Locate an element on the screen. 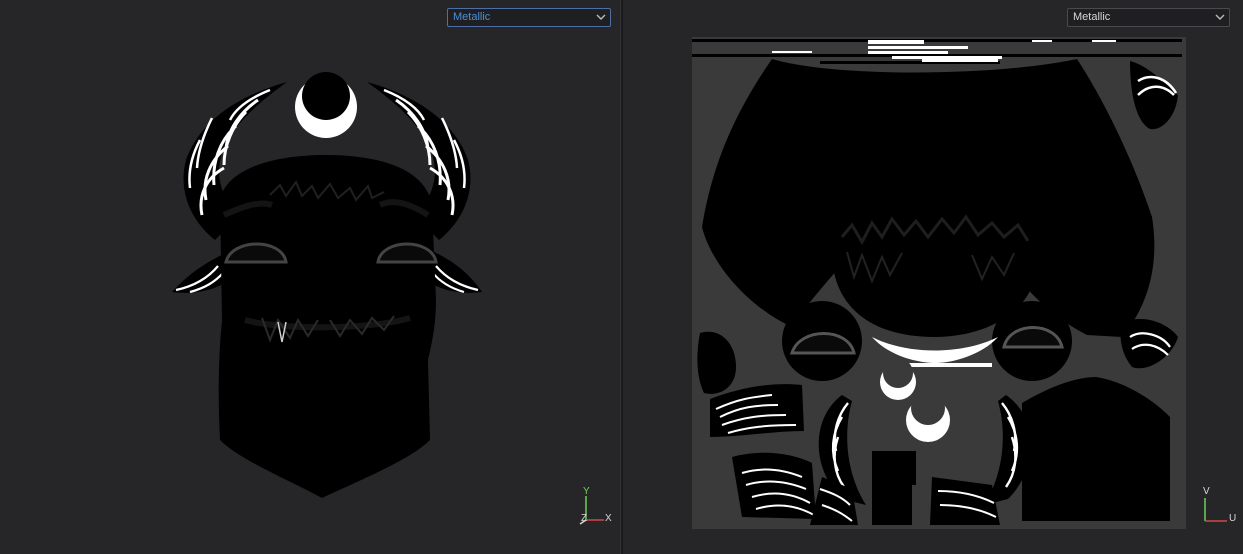  crescent-emblem is located at coordinates (326, 105).